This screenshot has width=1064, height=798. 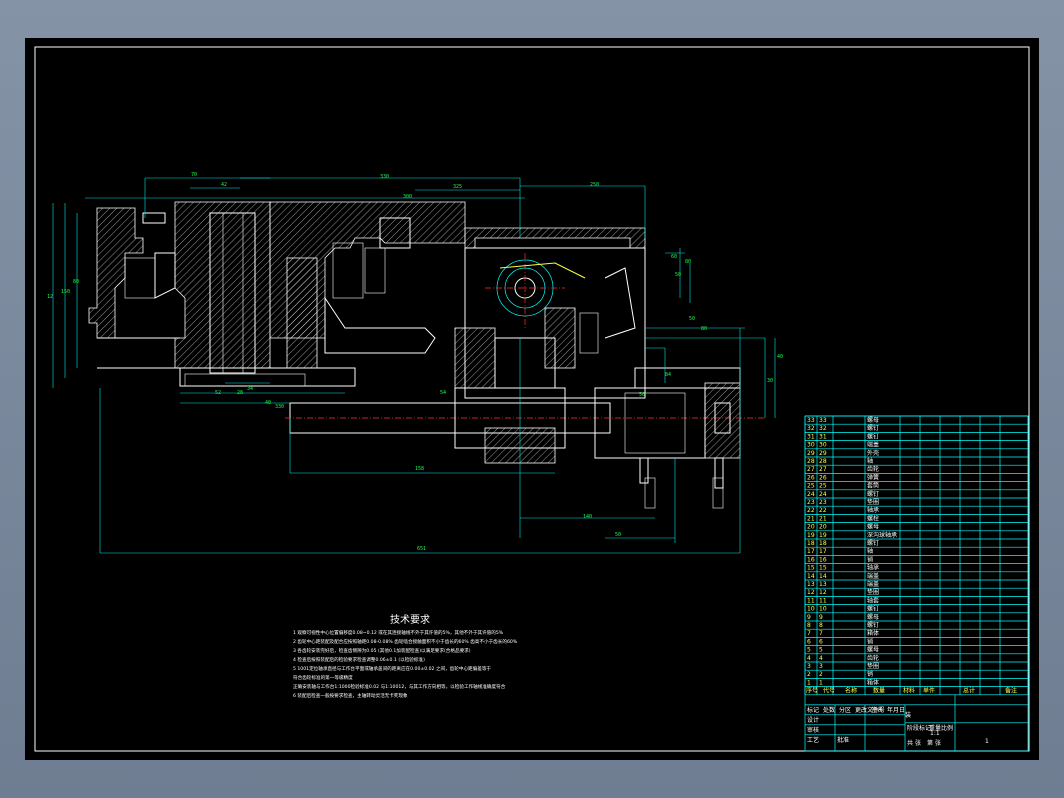 What do you see at coordinates (823, 609) in the screenshot?
I see `part-code: 10` at bounding box center [823, 609].